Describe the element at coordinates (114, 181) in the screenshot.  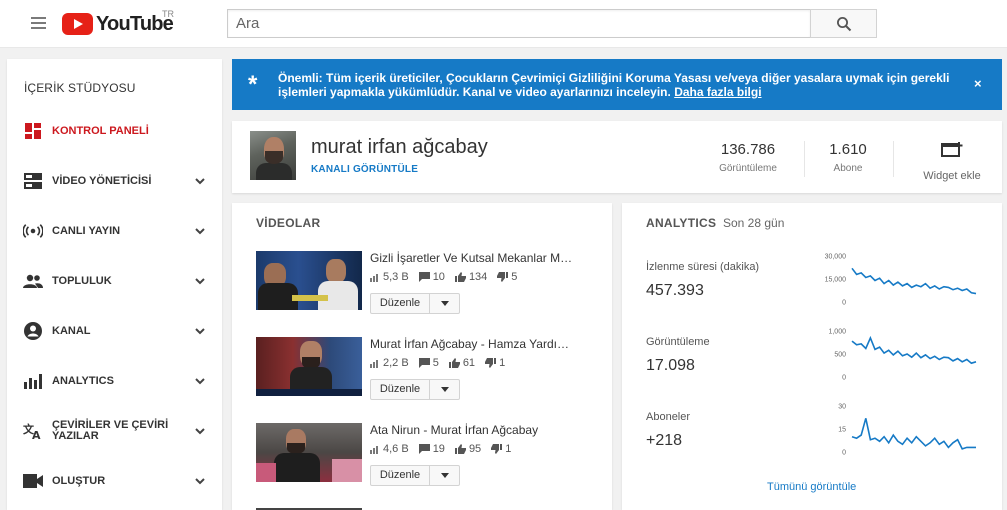
I see `sidebar-item-video-manager: VİDEO YÖNETİCİSİ` at that location.